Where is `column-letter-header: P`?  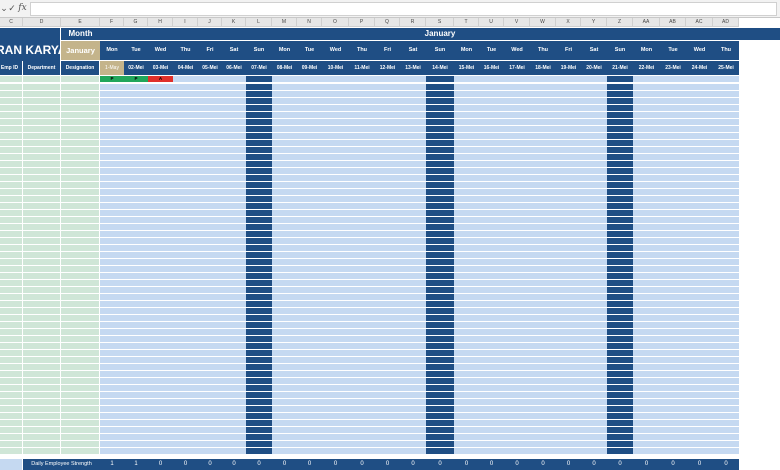 column-letter-header: P is located at coordinates (362, 22).